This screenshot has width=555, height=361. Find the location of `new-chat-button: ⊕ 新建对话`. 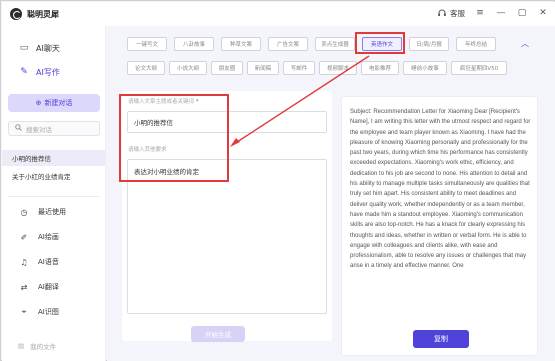

new-chat-button: ⊕ 新建对话 is located at coordinates (54, 103).